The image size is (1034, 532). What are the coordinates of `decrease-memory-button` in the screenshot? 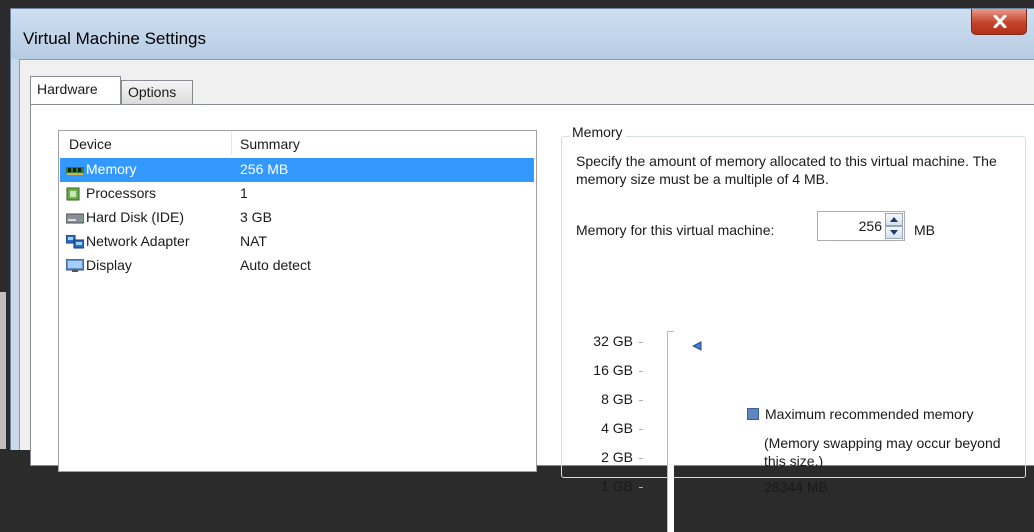 It's located at (894, 232).